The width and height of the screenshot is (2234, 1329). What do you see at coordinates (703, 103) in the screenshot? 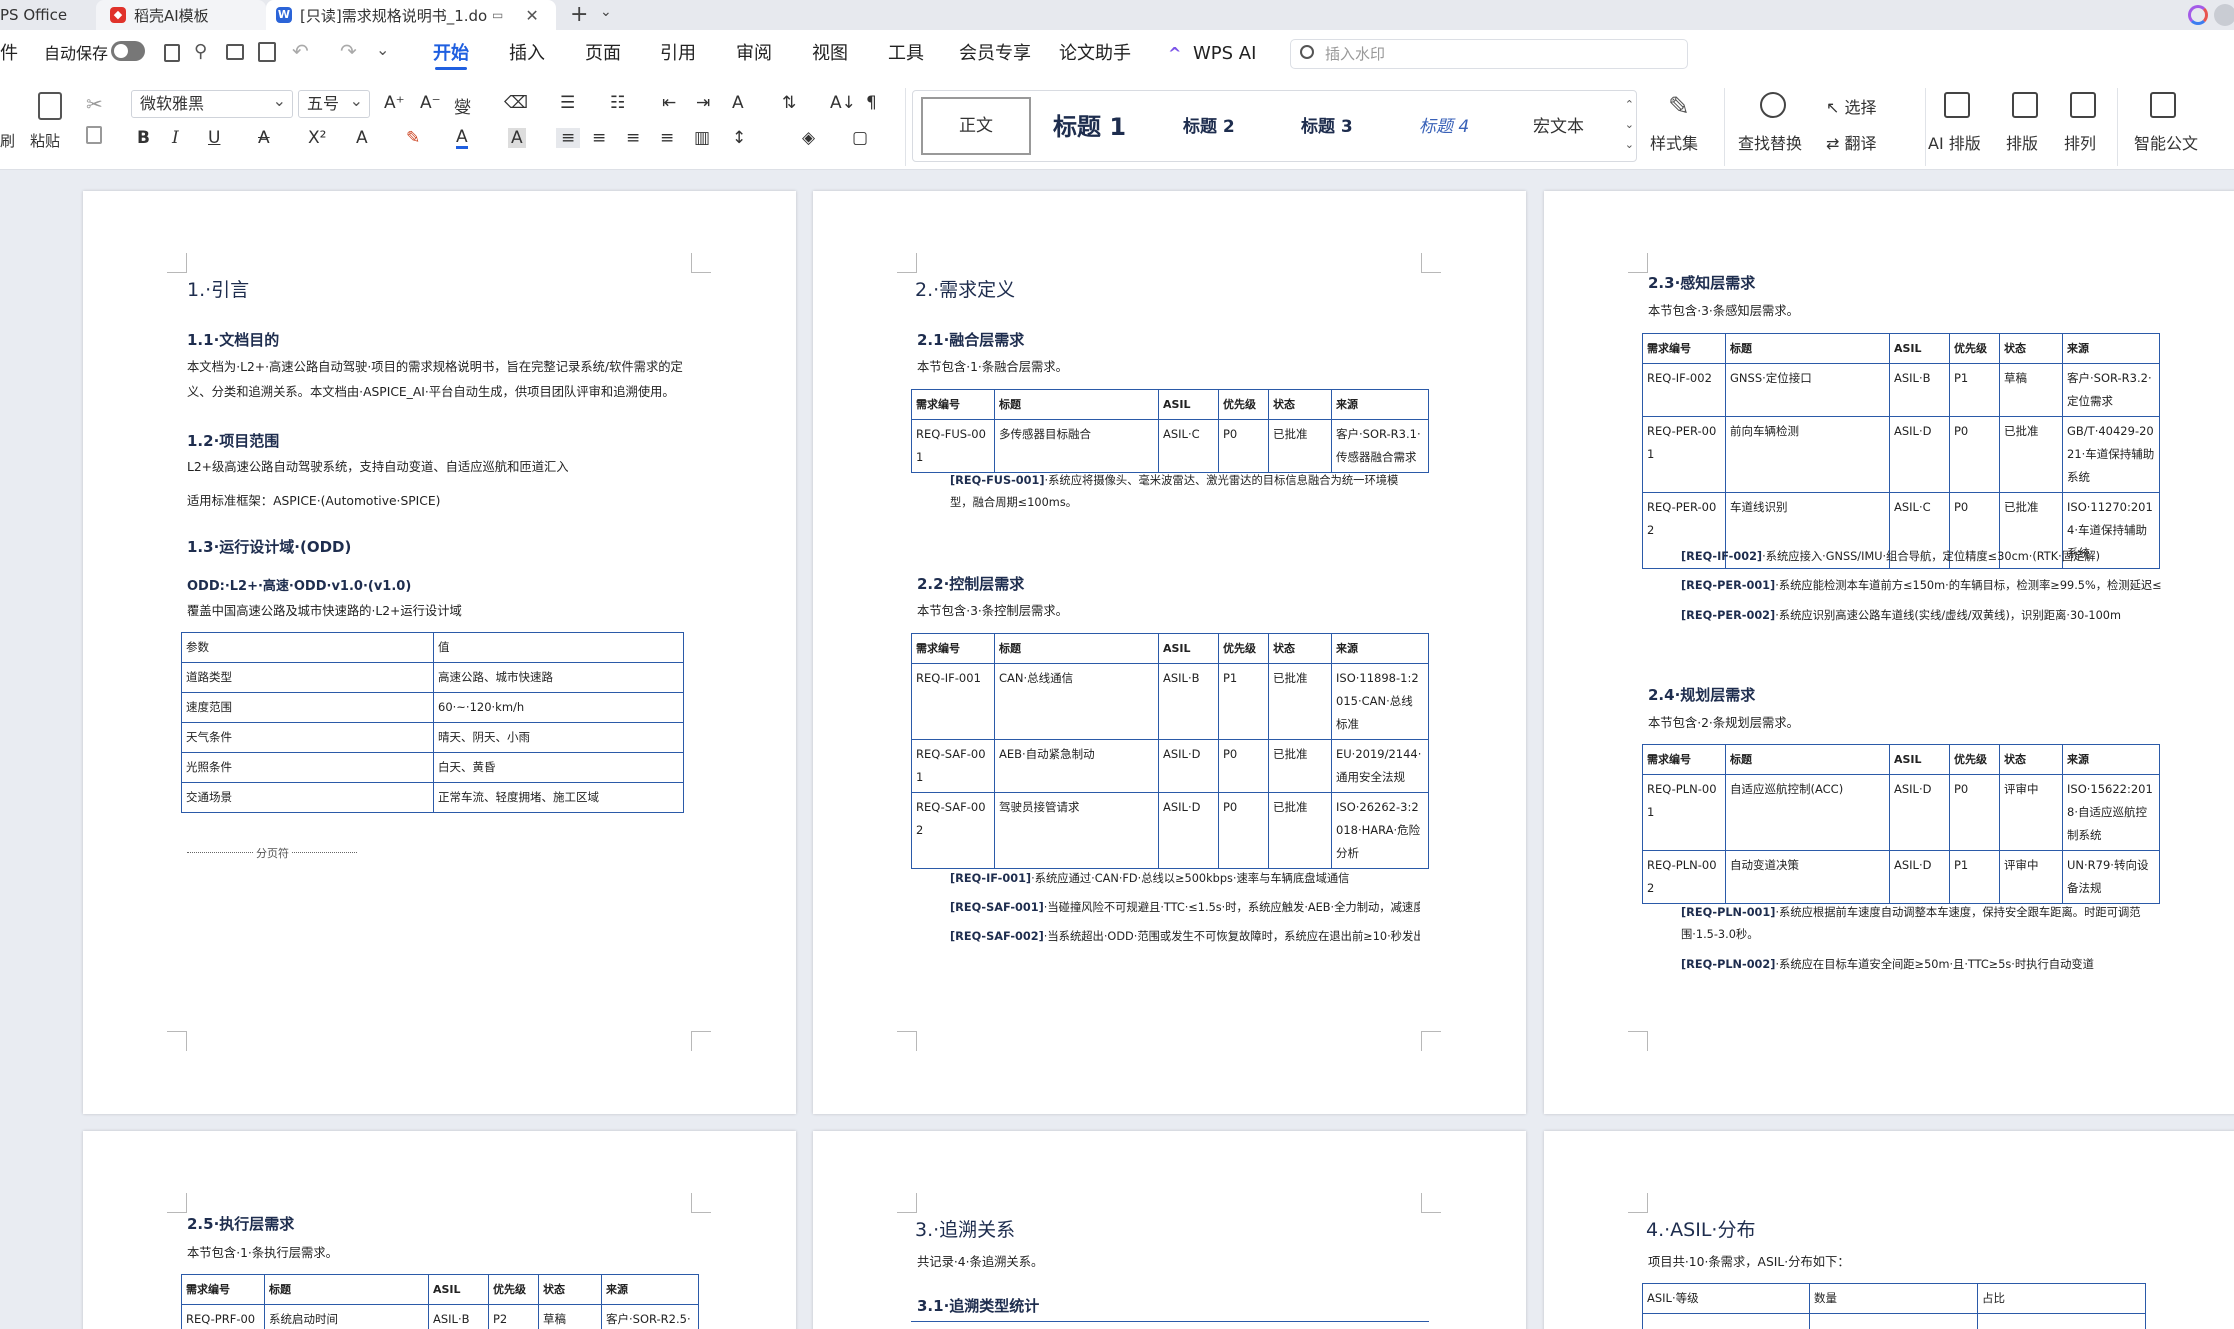
I see `increase-indent-icon: ⇥` at bounding box center [703, 103].